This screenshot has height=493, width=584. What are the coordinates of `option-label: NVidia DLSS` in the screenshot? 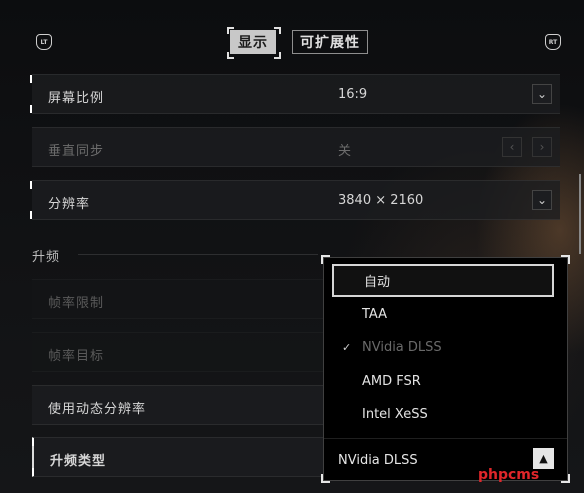 It's located at (402, 347).